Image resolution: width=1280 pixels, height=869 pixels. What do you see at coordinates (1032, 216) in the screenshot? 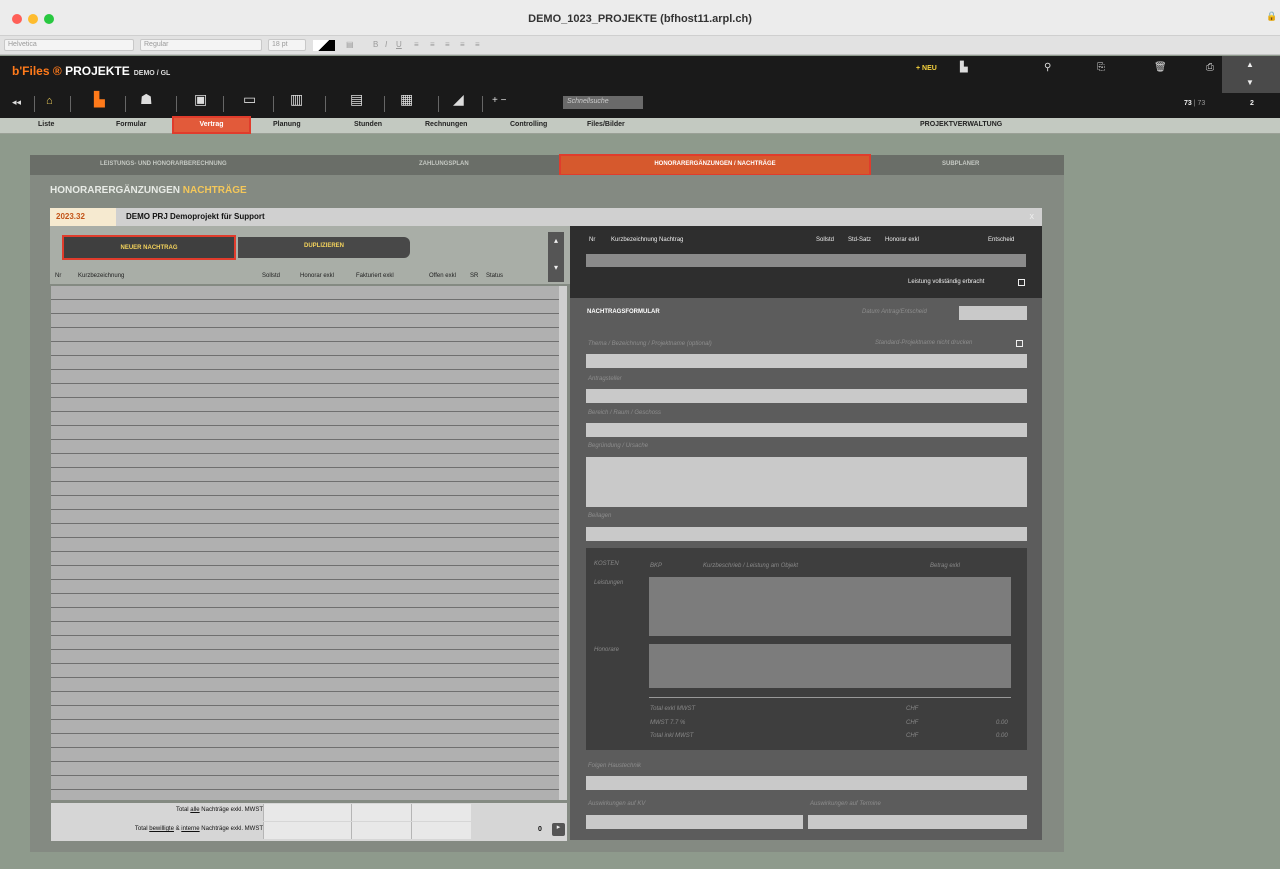
I see `close-icon: x` at bounding box center [1032, 216].